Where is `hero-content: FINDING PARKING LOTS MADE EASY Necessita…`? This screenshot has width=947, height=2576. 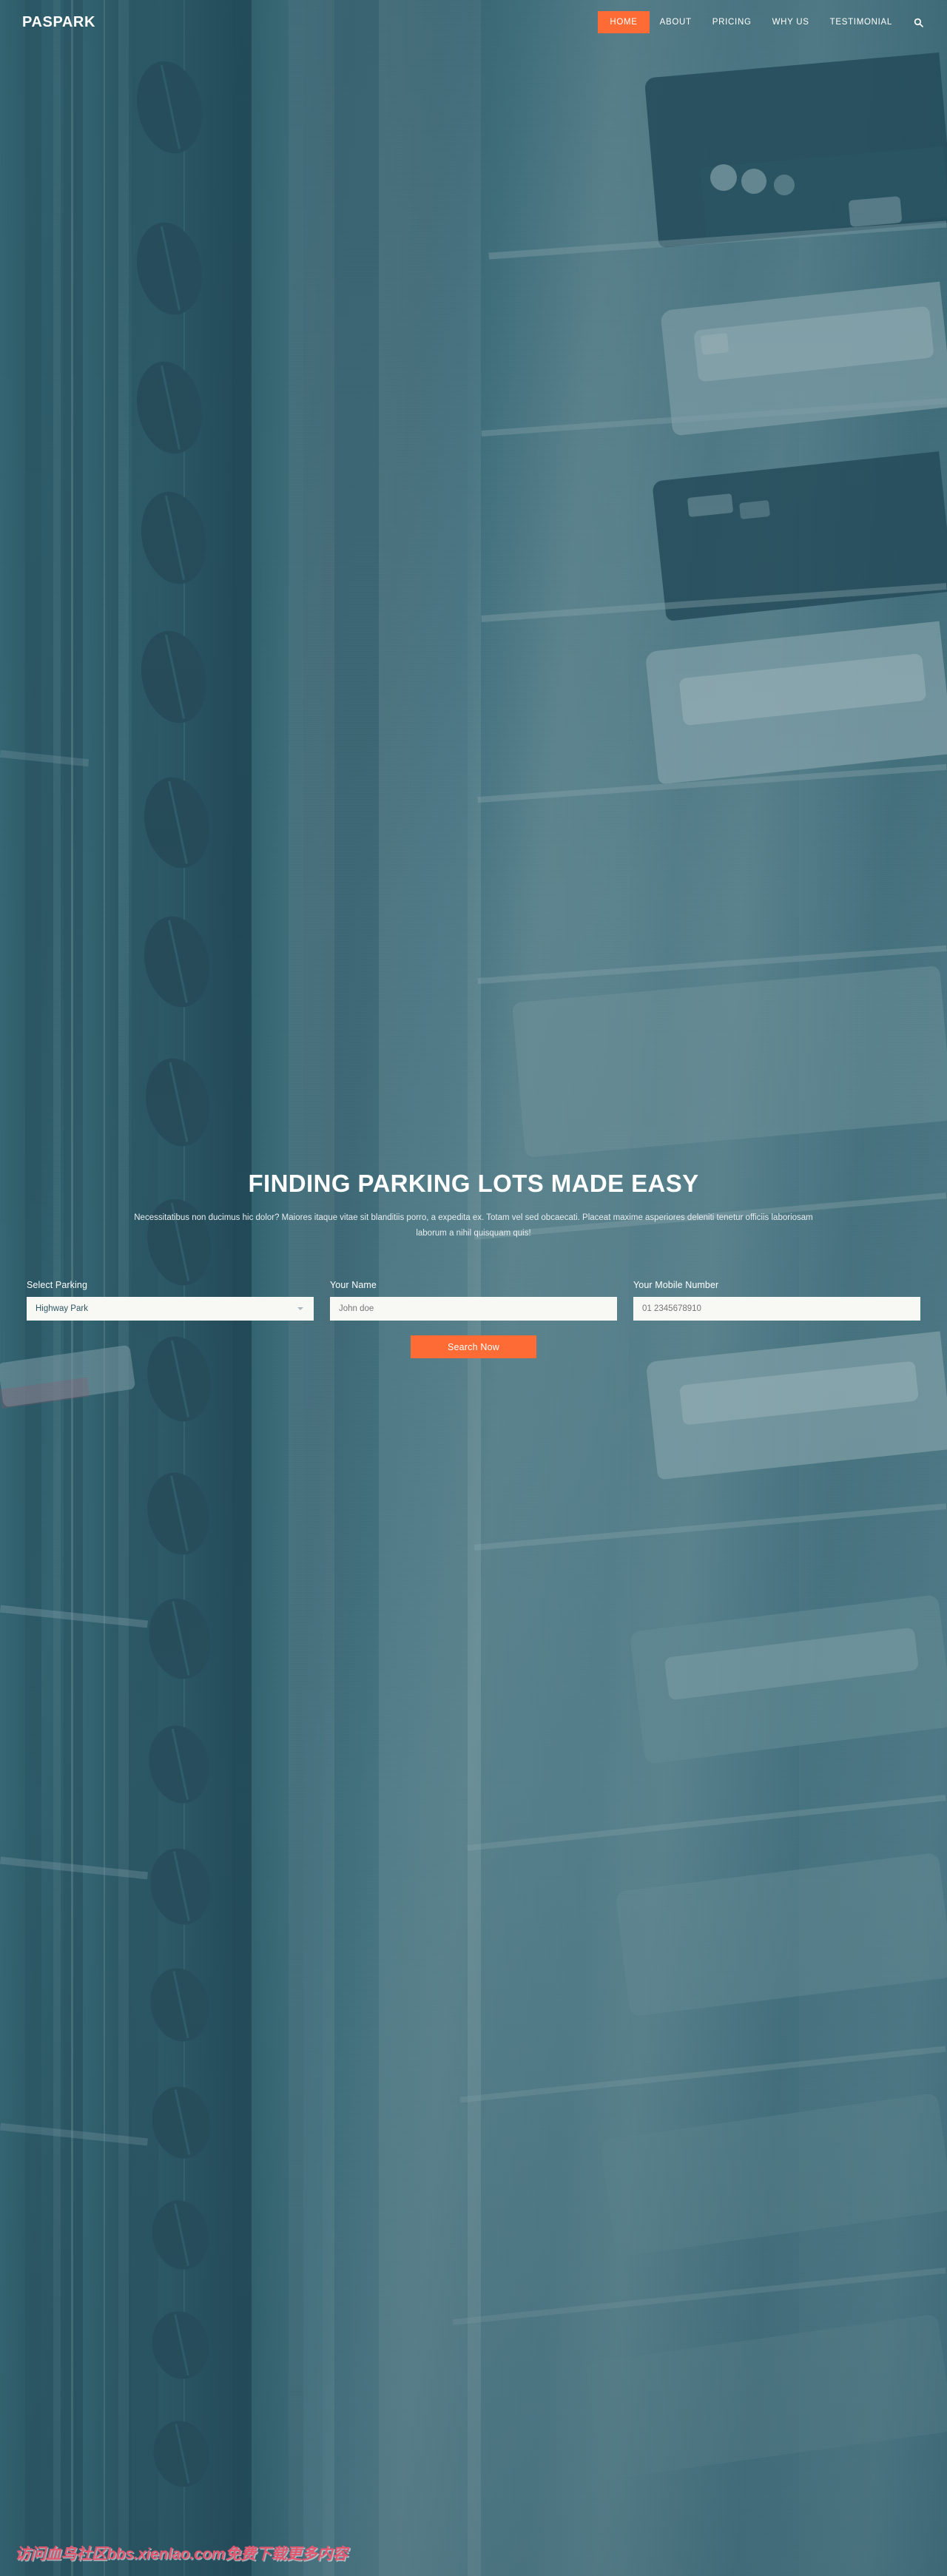 hero-content: FINDING PARKING LOTS MADE EASY Necessita… is located at coordinates (473, 1205).